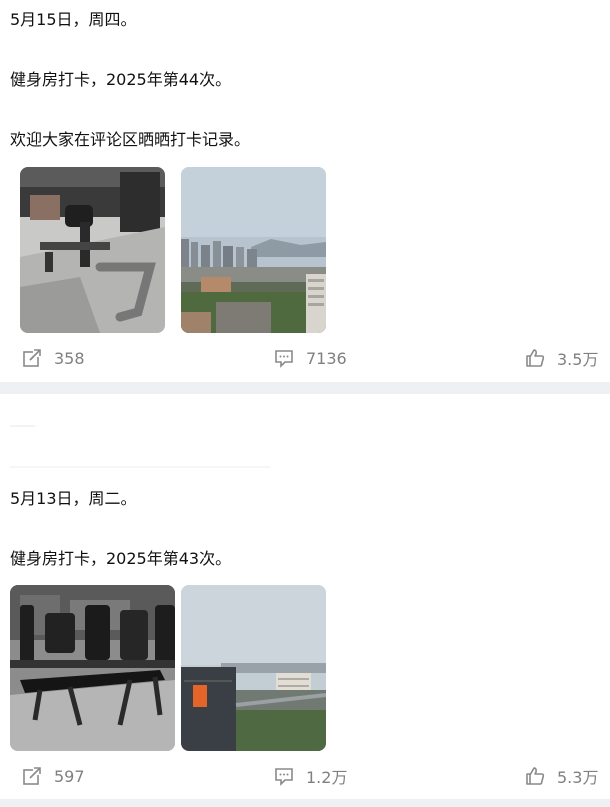  Describe the element at coordinates (121, 79) in the screenshot. I see `post-text-line: 健身房打卡，2025年第44次。` at that location.